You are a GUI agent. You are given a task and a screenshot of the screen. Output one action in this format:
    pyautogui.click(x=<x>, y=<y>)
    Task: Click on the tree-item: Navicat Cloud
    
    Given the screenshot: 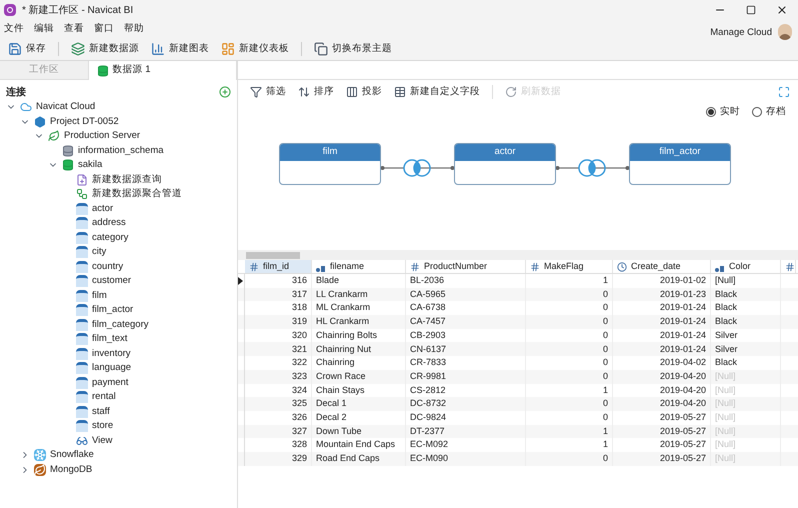 What is the action you would take?
    pyautogui.click(x=66, y=107)
    